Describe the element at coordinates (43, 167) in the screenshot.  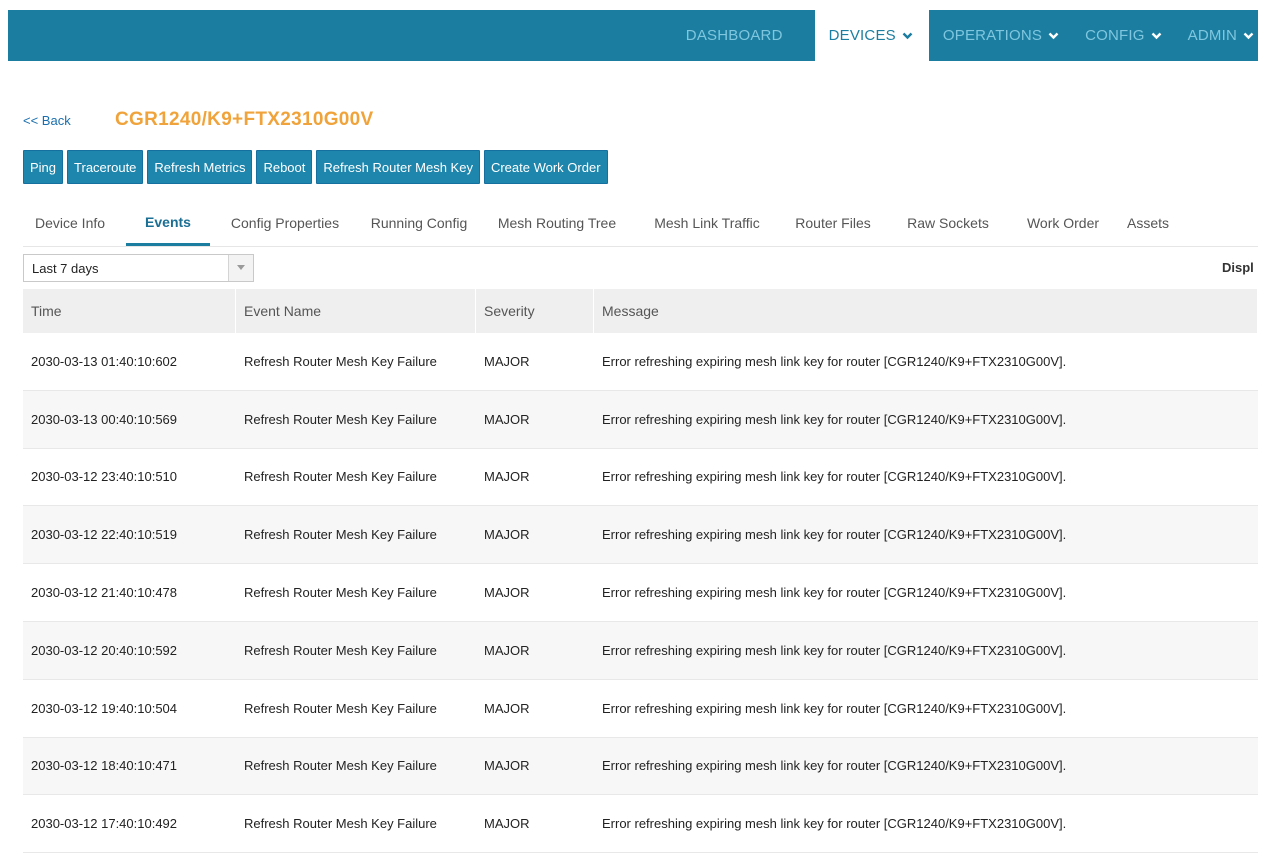
I see `ping-button: Ping` at that location.